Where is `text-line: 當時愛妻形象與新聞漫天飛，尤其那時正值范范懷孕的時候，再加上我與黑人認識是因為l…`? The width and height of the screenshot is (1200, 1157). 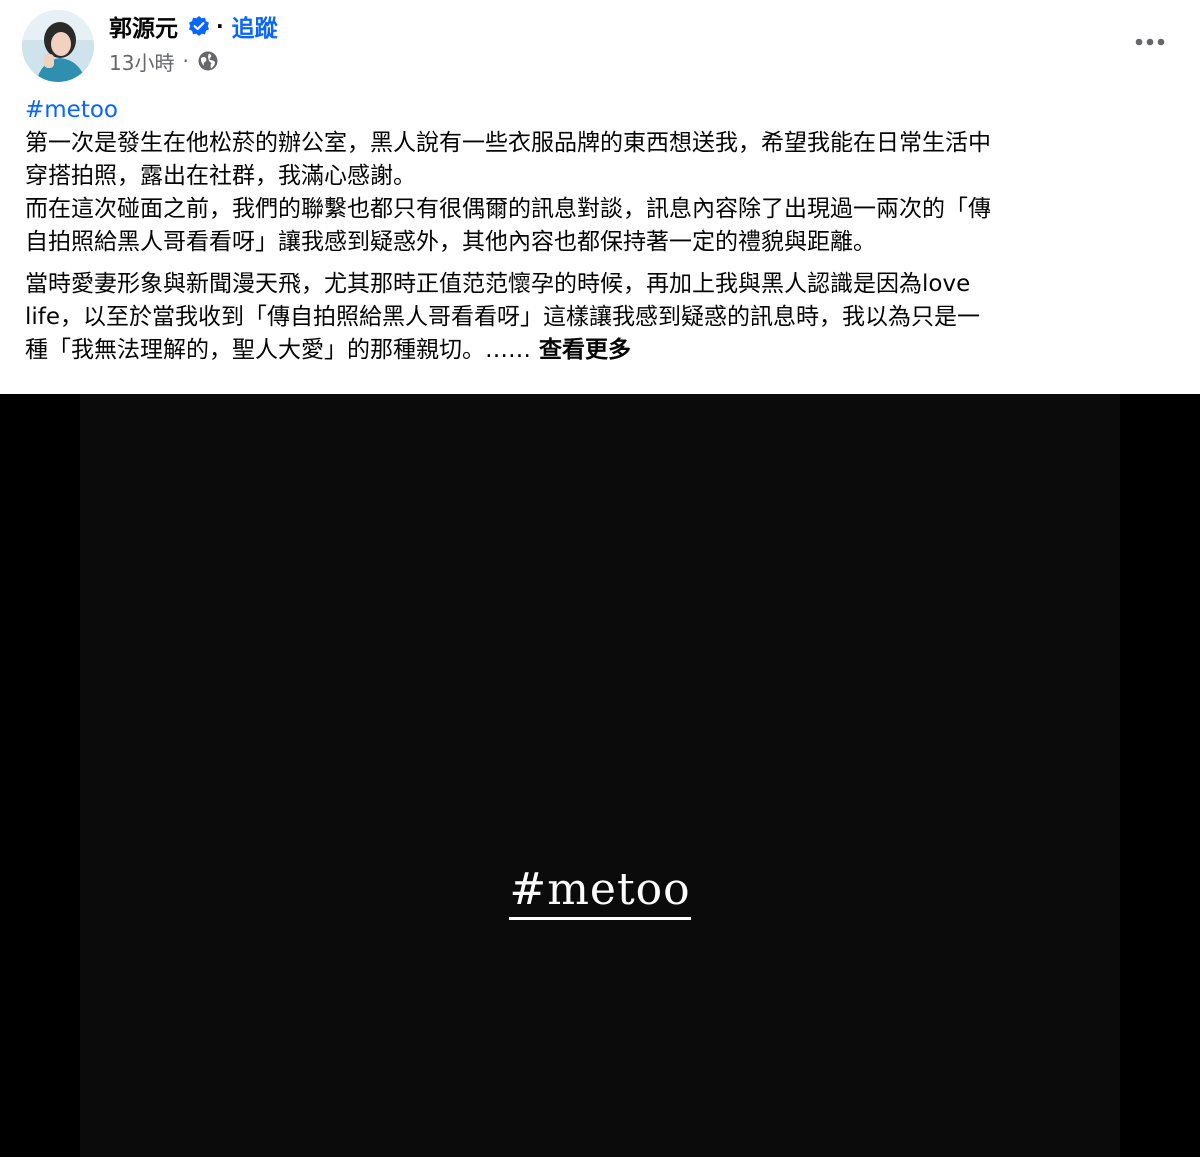 text-line: 當時愛妻形象與新聞漫天飛，尤其那時正值范范懷孕的時候，再加上我與黑人認識是因為l… is located at coordinates (498, 284).